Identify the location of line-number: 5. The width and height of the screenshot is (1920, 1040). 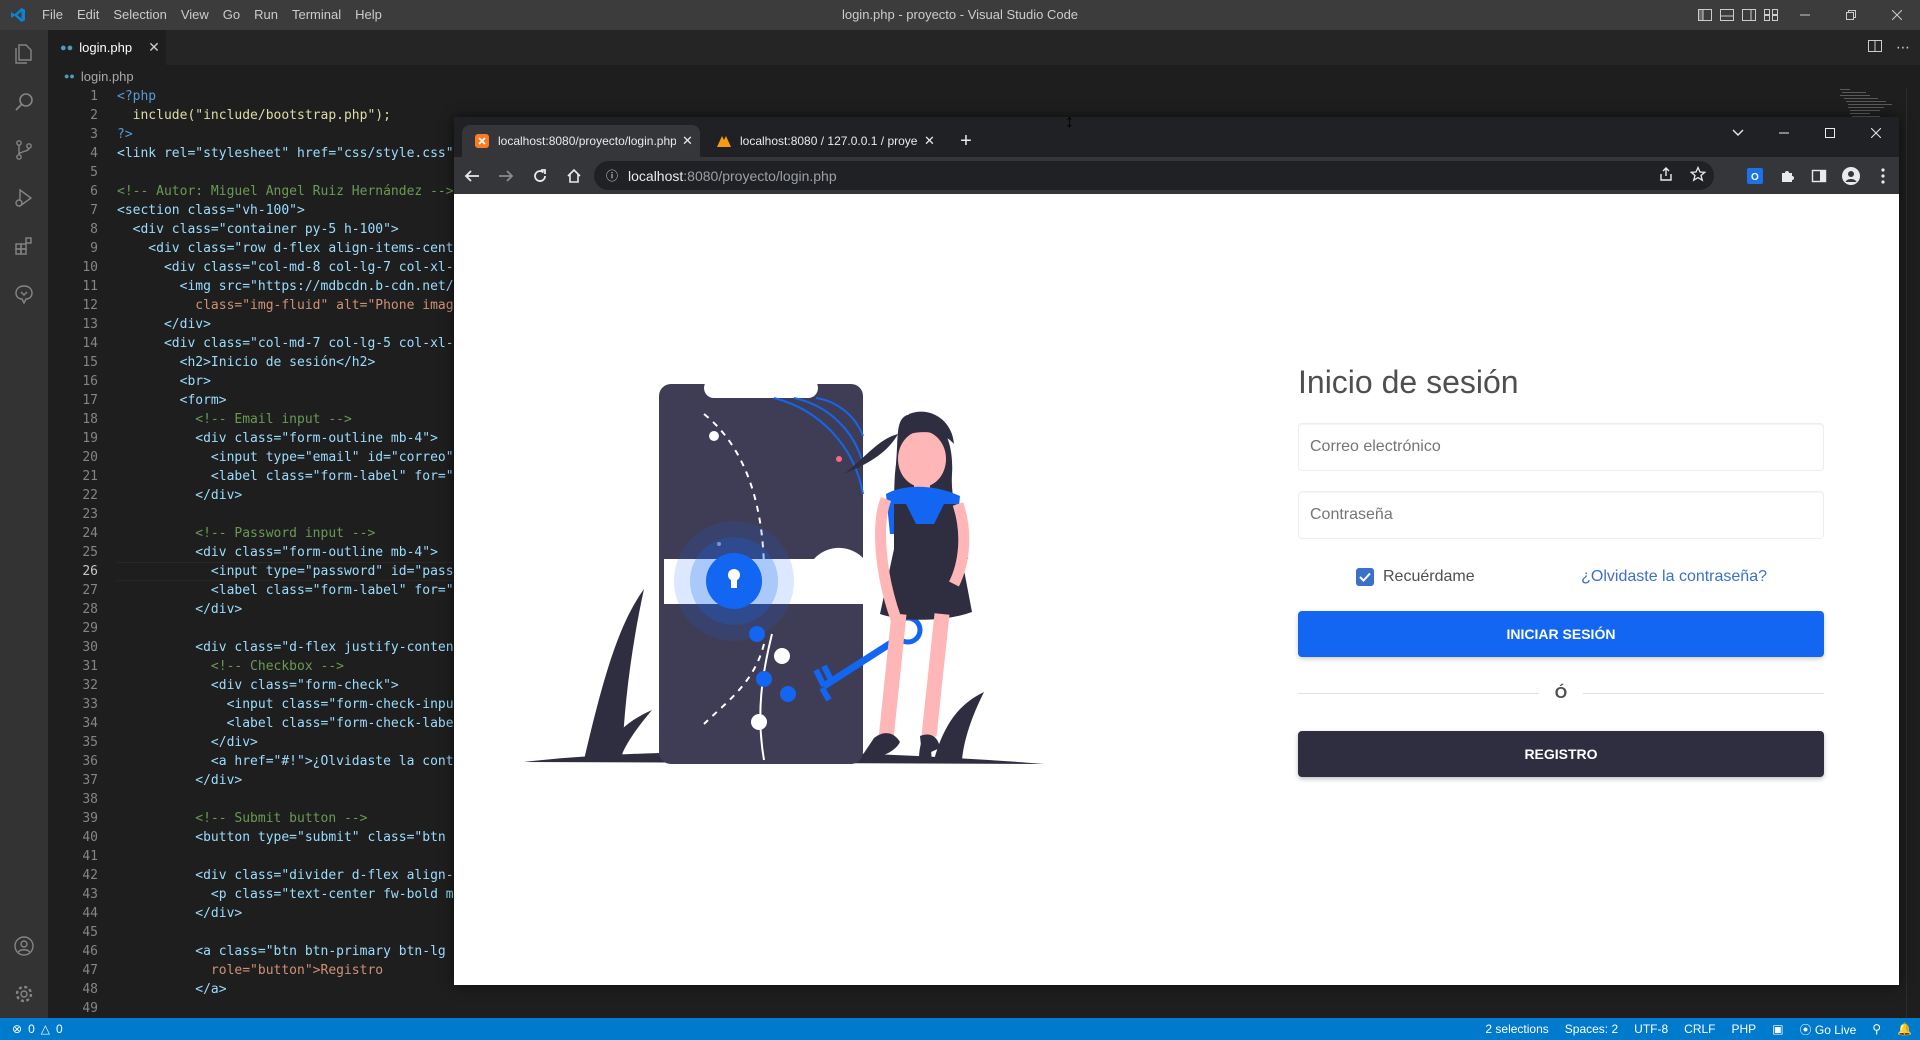
(94, 172).